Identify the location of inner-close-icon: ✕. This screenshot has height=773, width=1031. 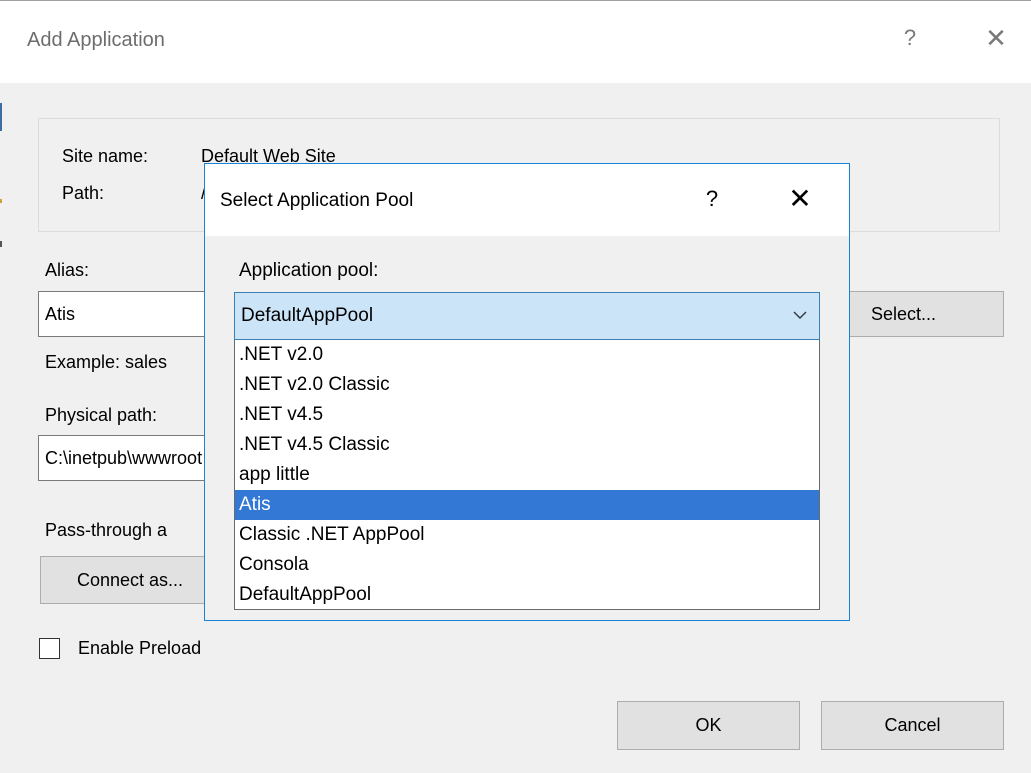
(800, 198).